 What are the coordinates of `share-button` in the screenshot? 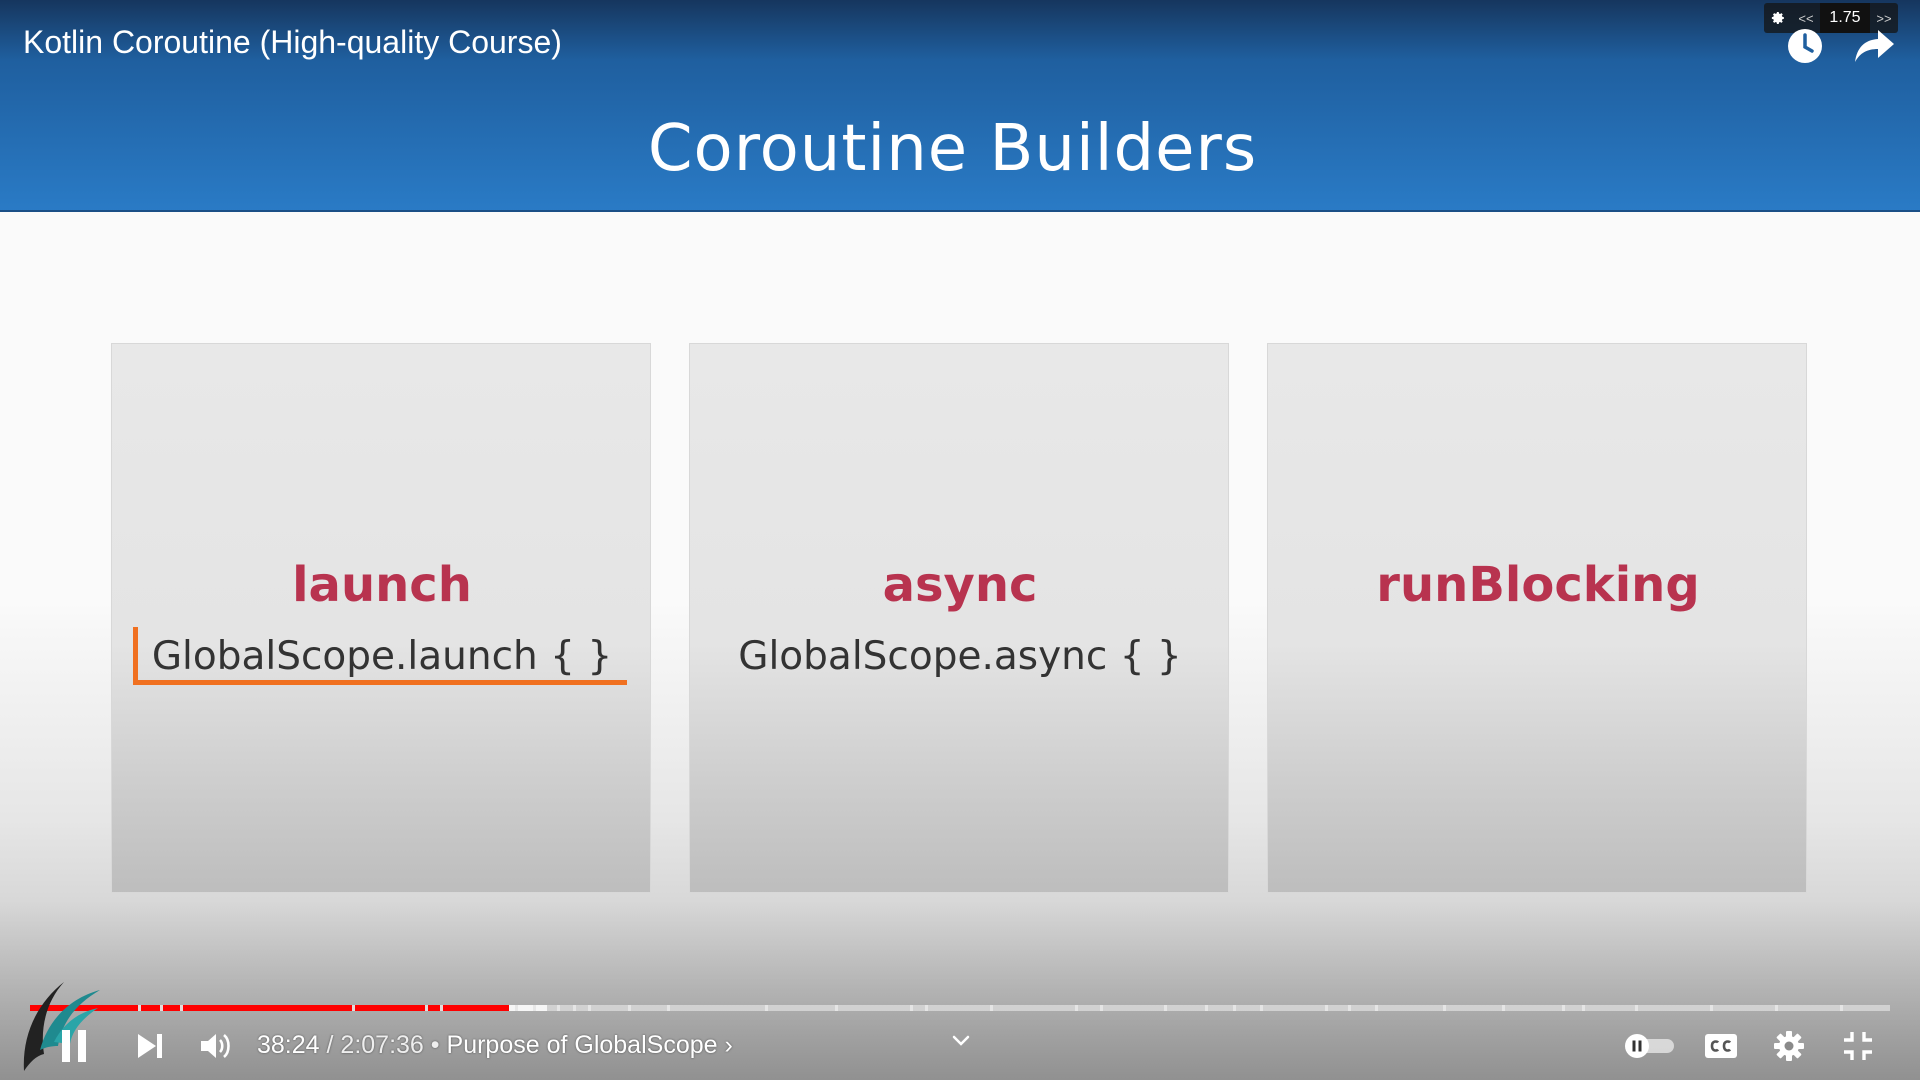 It's located at (1874, 46).